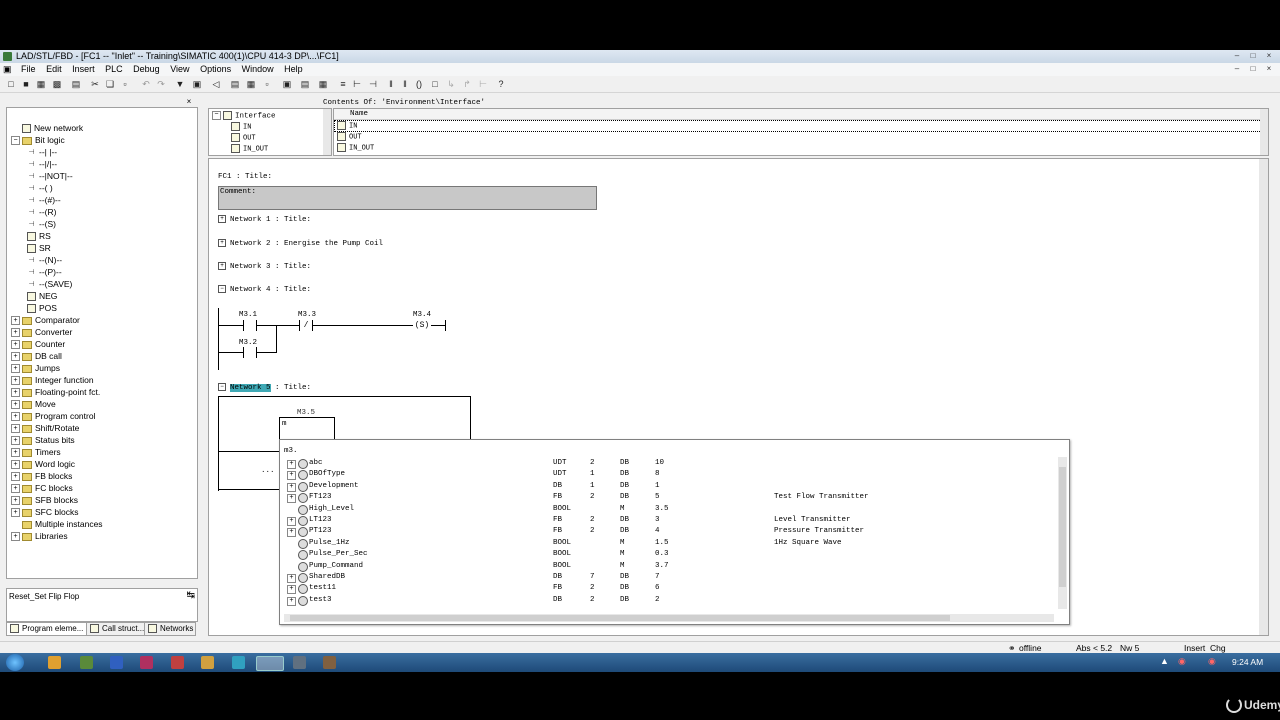 This screenshot has width=1280, height=720. I want to click on table-view-icon: ▤, so click(305, 84).